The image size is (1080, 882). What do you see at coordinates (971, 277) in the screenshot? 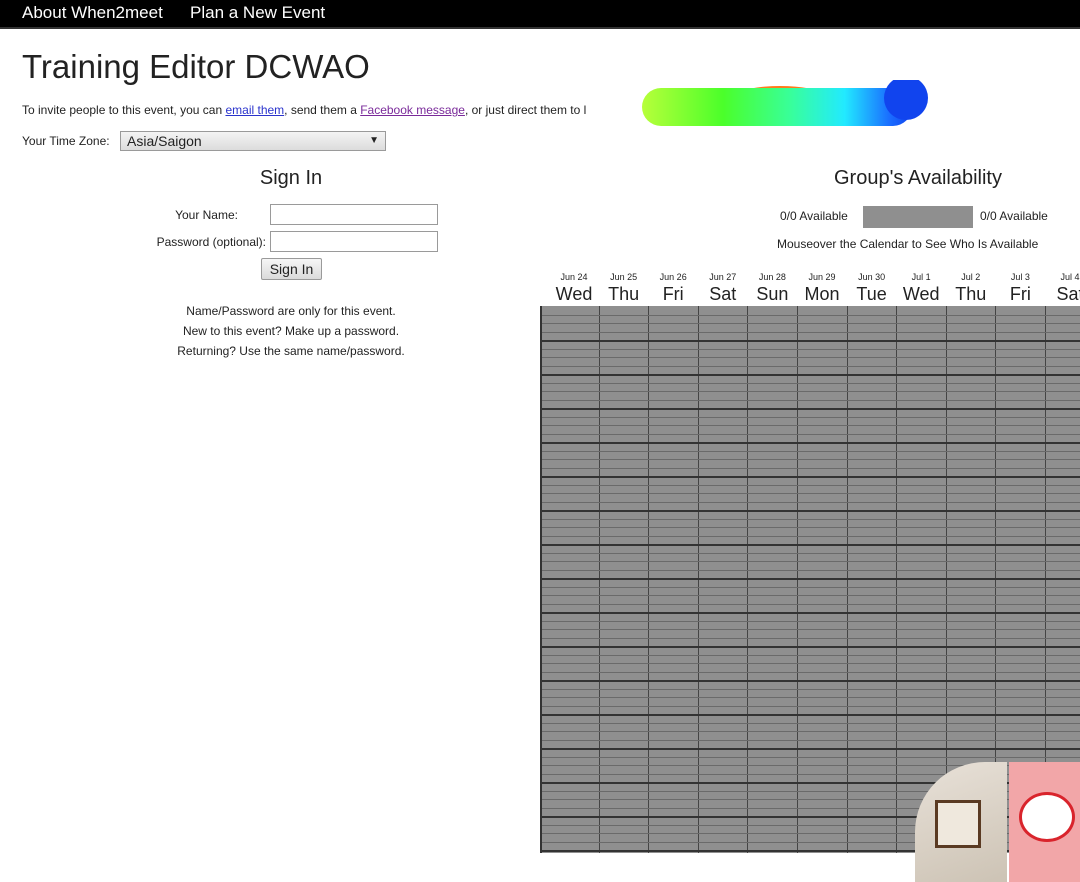
I see `day-date: Jul 2` at bounding box center [971, 277].